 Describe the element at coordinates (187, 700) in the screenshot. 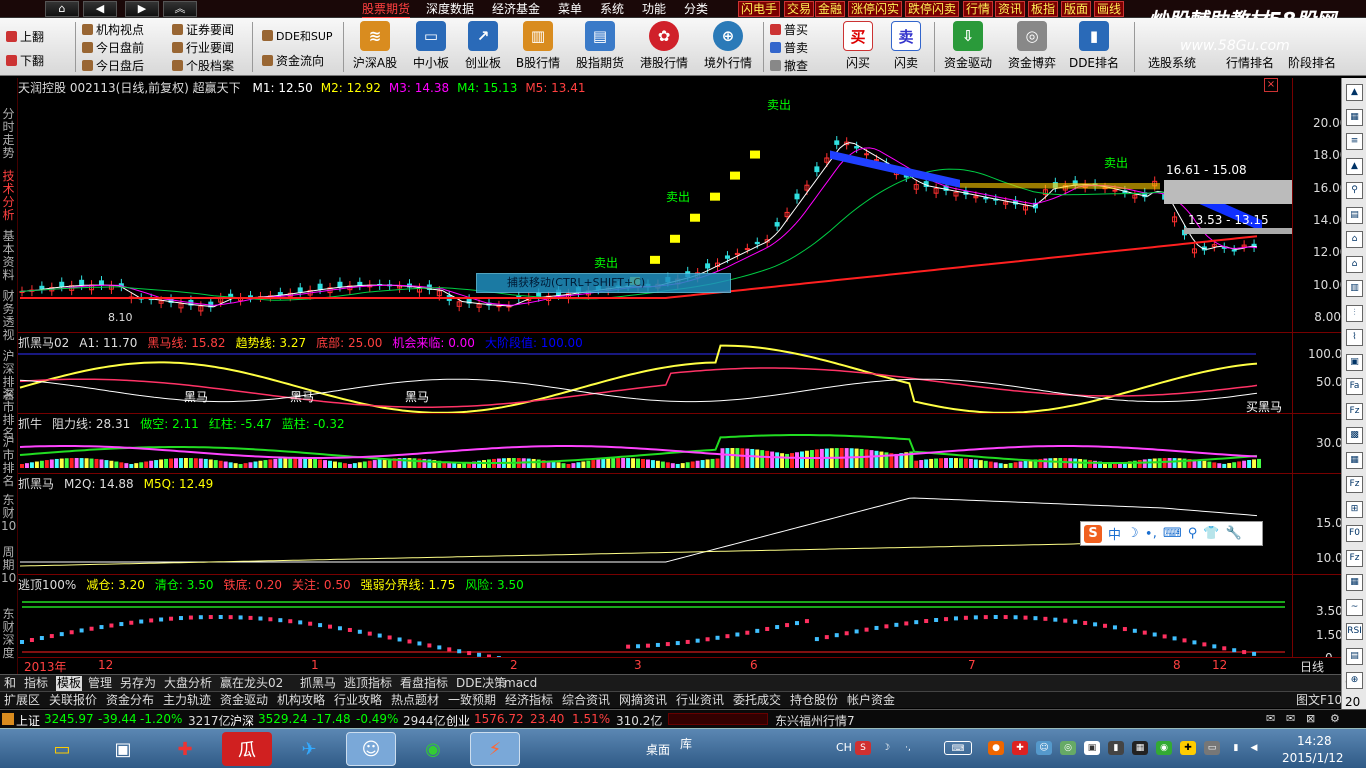

I see `tab-主力轨迹: 主力轨迹` at that location.